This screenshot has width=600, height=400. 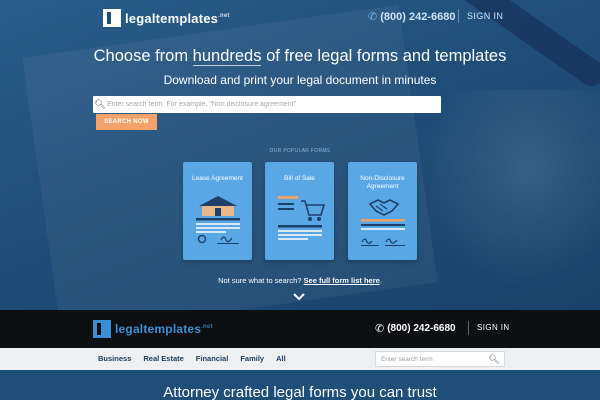 I want to click on sticky-site-logo: legaltemplates.net, so click(x=153, y=329).